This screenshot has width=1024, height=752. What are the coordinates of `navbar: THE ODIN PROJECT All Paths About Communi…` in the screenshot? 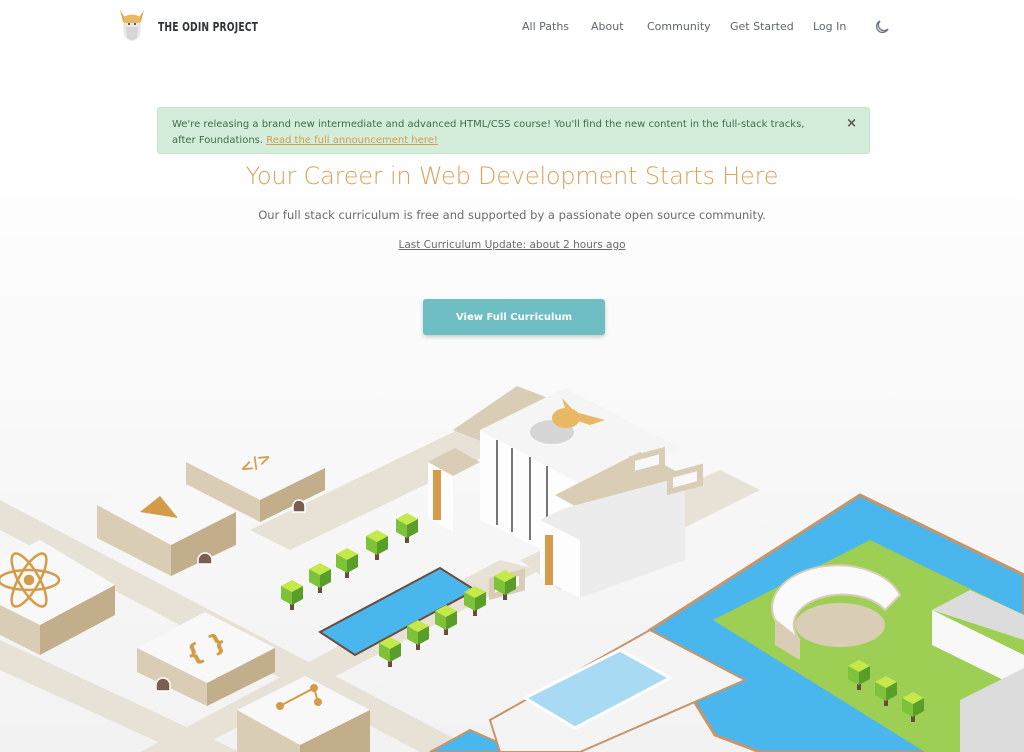 It's located at (512, 28).